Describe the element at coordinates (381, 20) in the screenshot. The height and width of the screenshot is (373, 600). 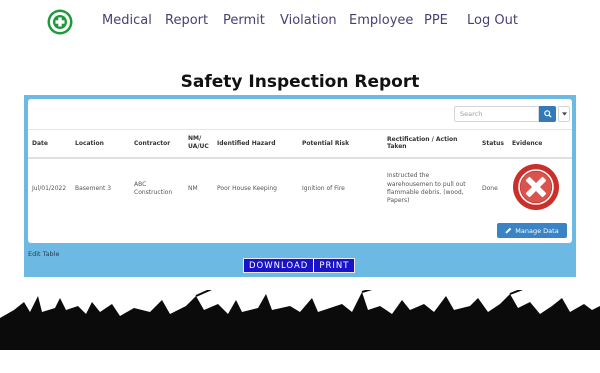
I see `nav-employee: Employee` at that location.